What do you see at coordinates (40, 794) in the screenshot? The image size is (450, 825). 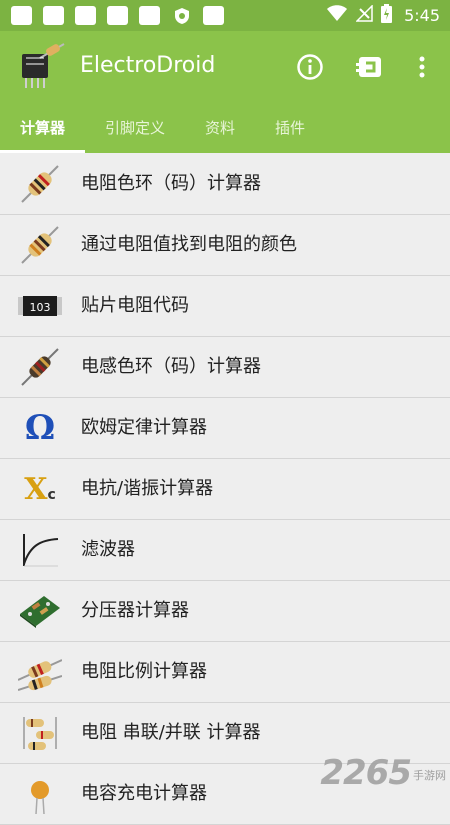 I see `capacitor-icon` at bounding box center [40, 794].